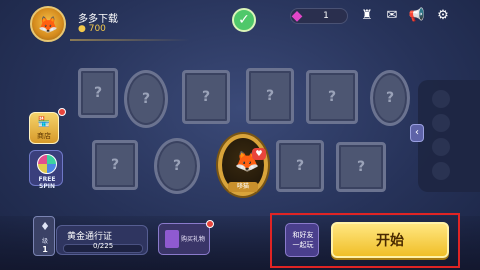 The height and width of the screenshot is (270, 480). What do you see at coordinates (417, 133) in the screenshot?
I see `chevron-left-icon: ‹` at bounding box center [417, 133].